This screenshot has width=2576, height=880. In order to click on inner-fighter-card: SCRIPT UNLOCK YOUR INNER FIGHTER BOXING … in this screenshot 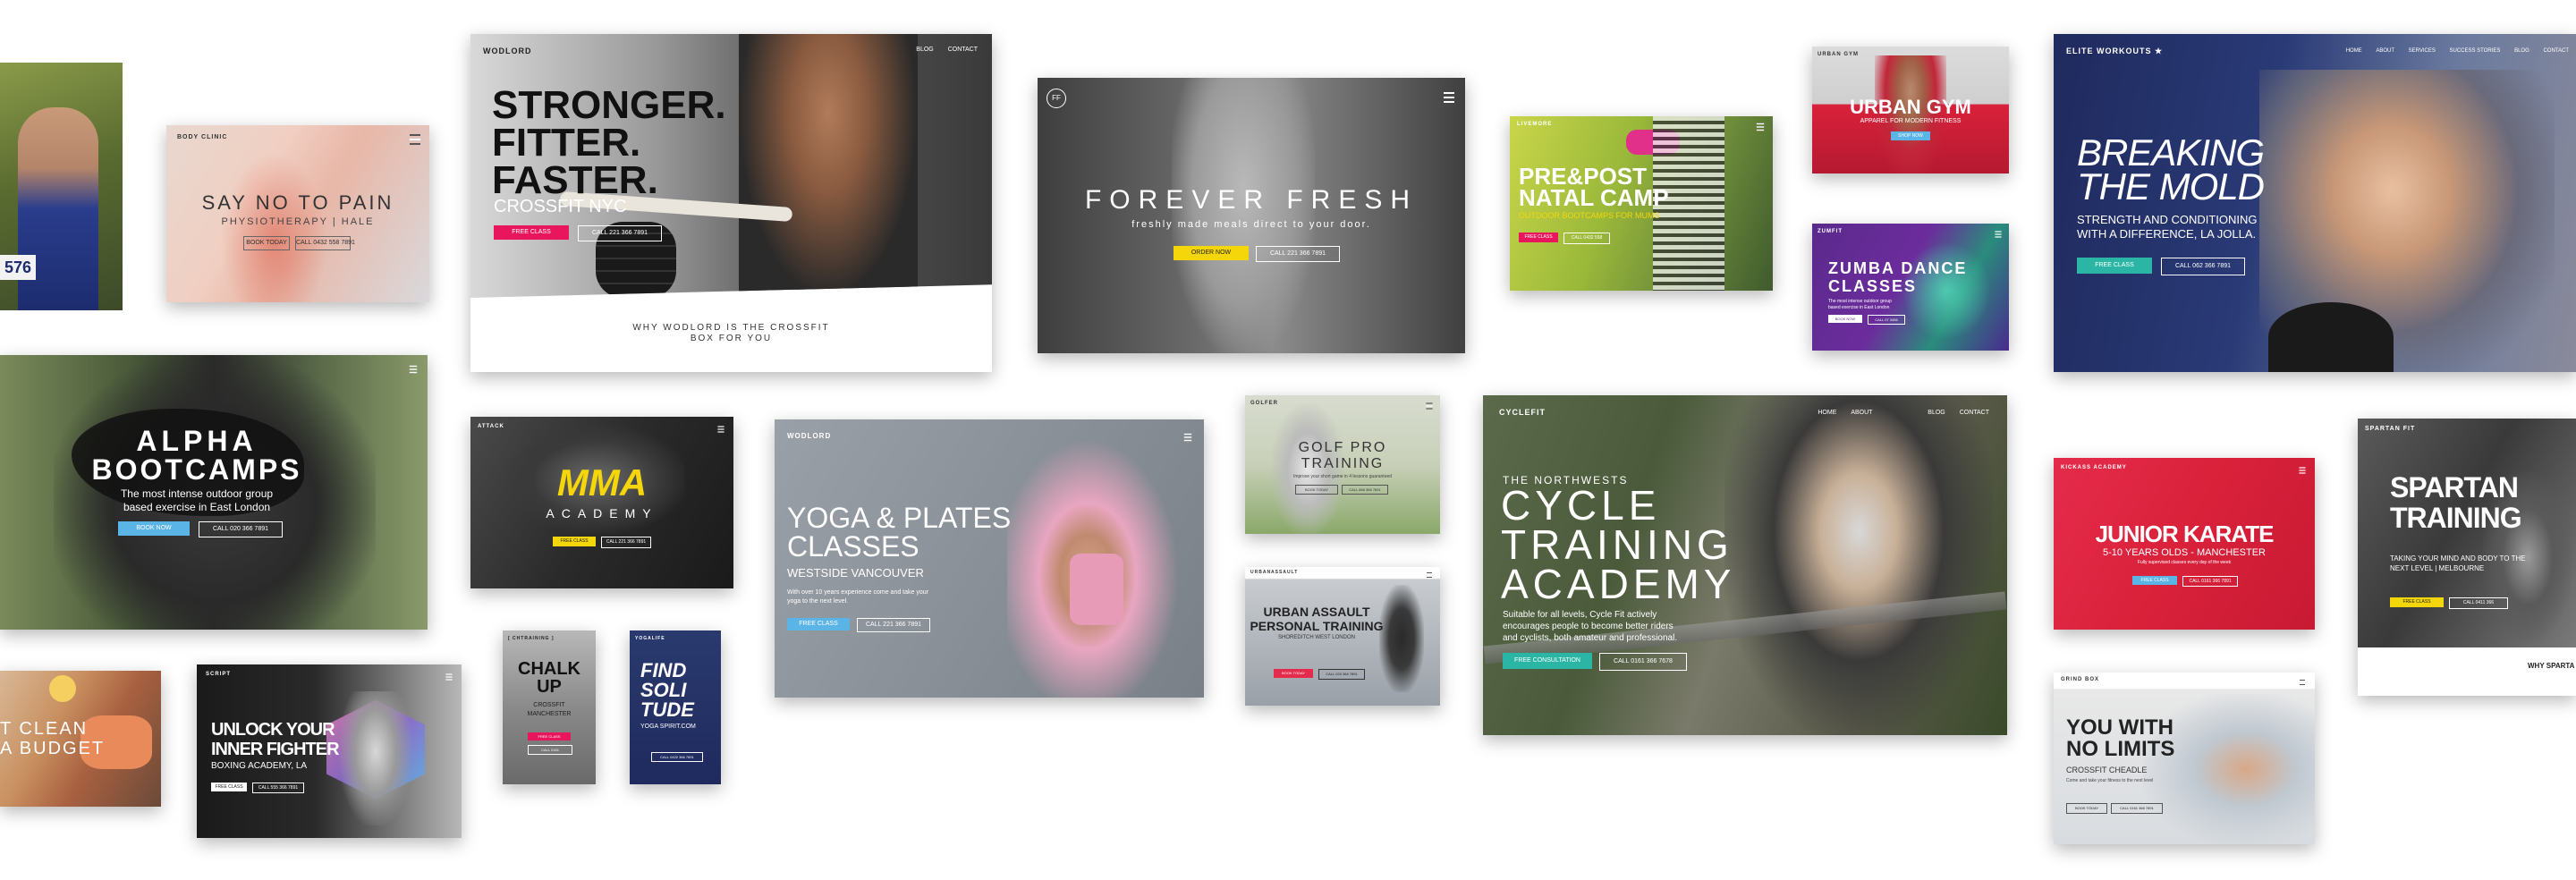, I will do `click(329, 751)`.